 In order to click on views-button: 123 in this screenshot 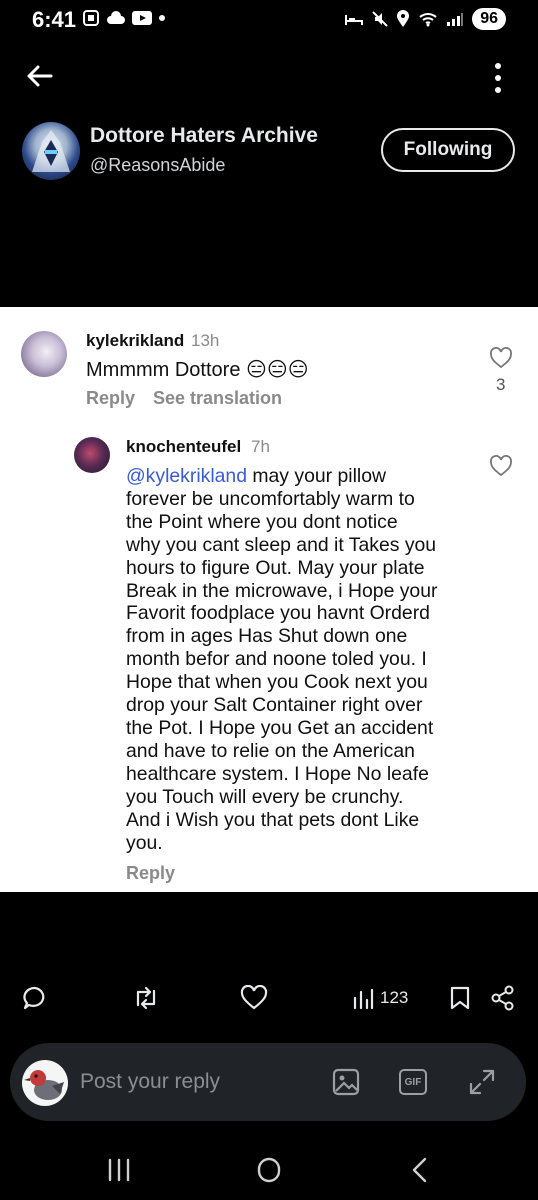, I will do `click(380, 998)`.